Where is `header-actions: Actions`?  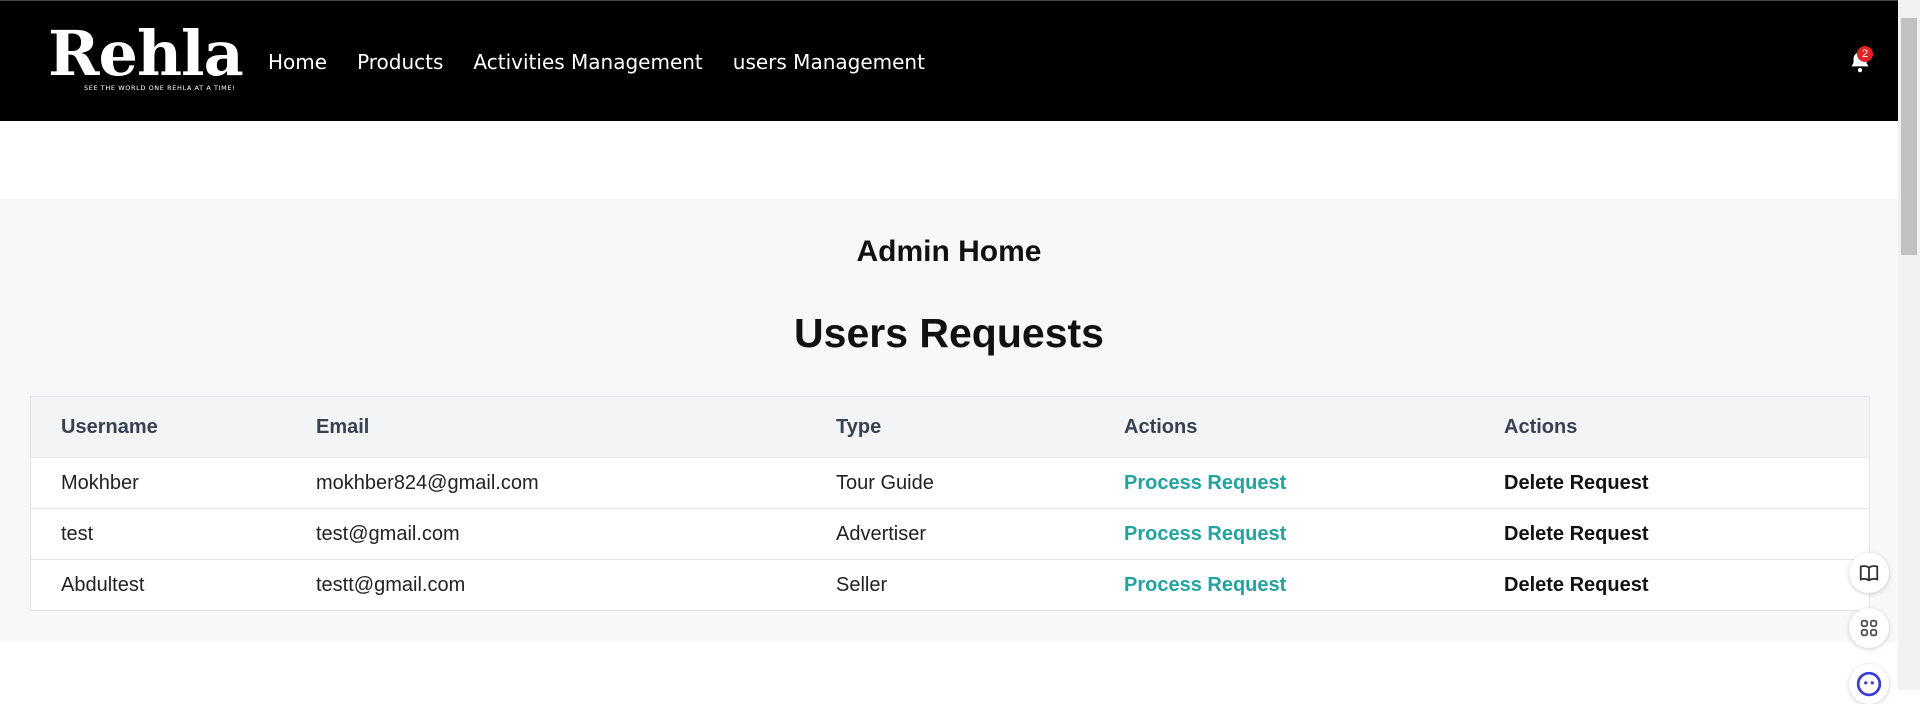 header-actions: Actions is located at coordinates (1161, 426).